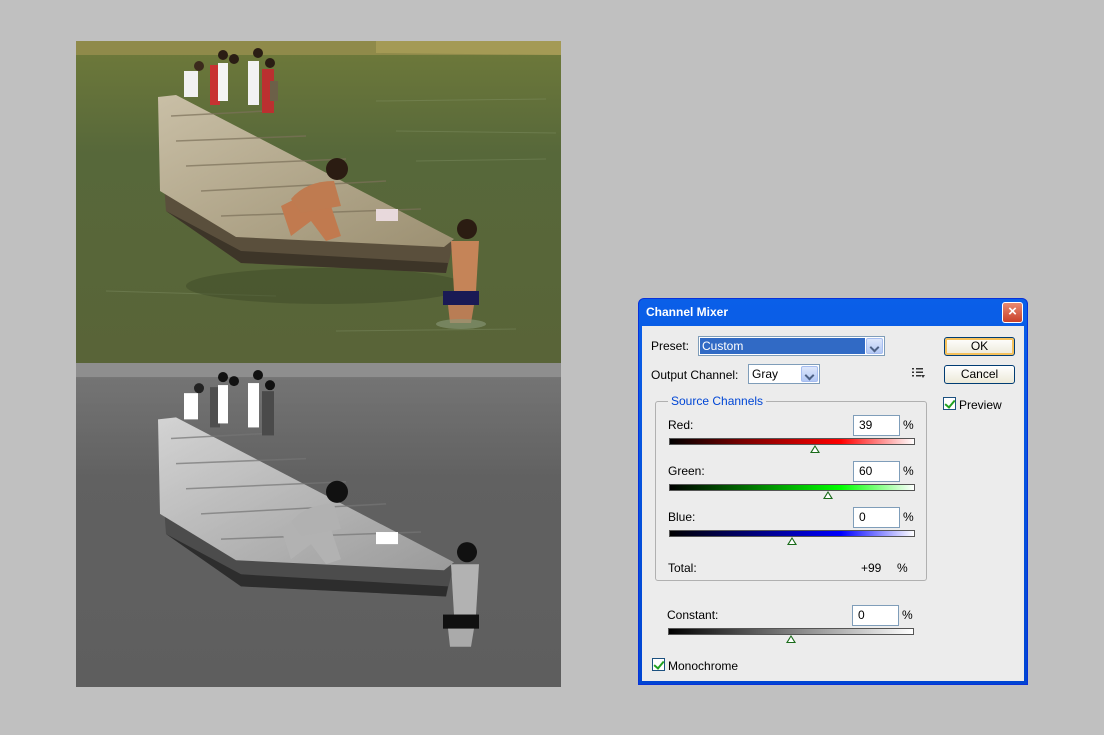  I want to click on green-input: 60, so click(876, 471).